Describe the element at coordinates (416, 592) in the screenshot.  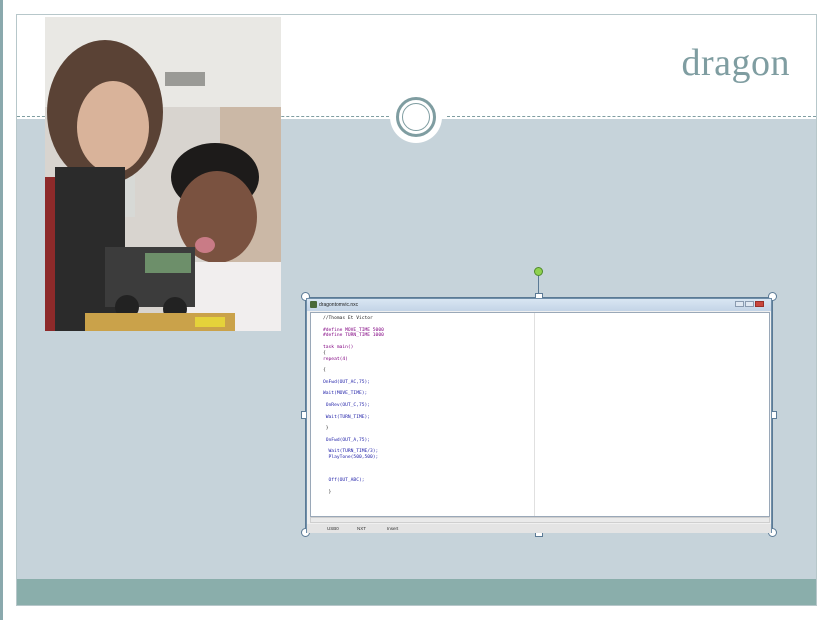
I see `slide-footer-bar` at that location.